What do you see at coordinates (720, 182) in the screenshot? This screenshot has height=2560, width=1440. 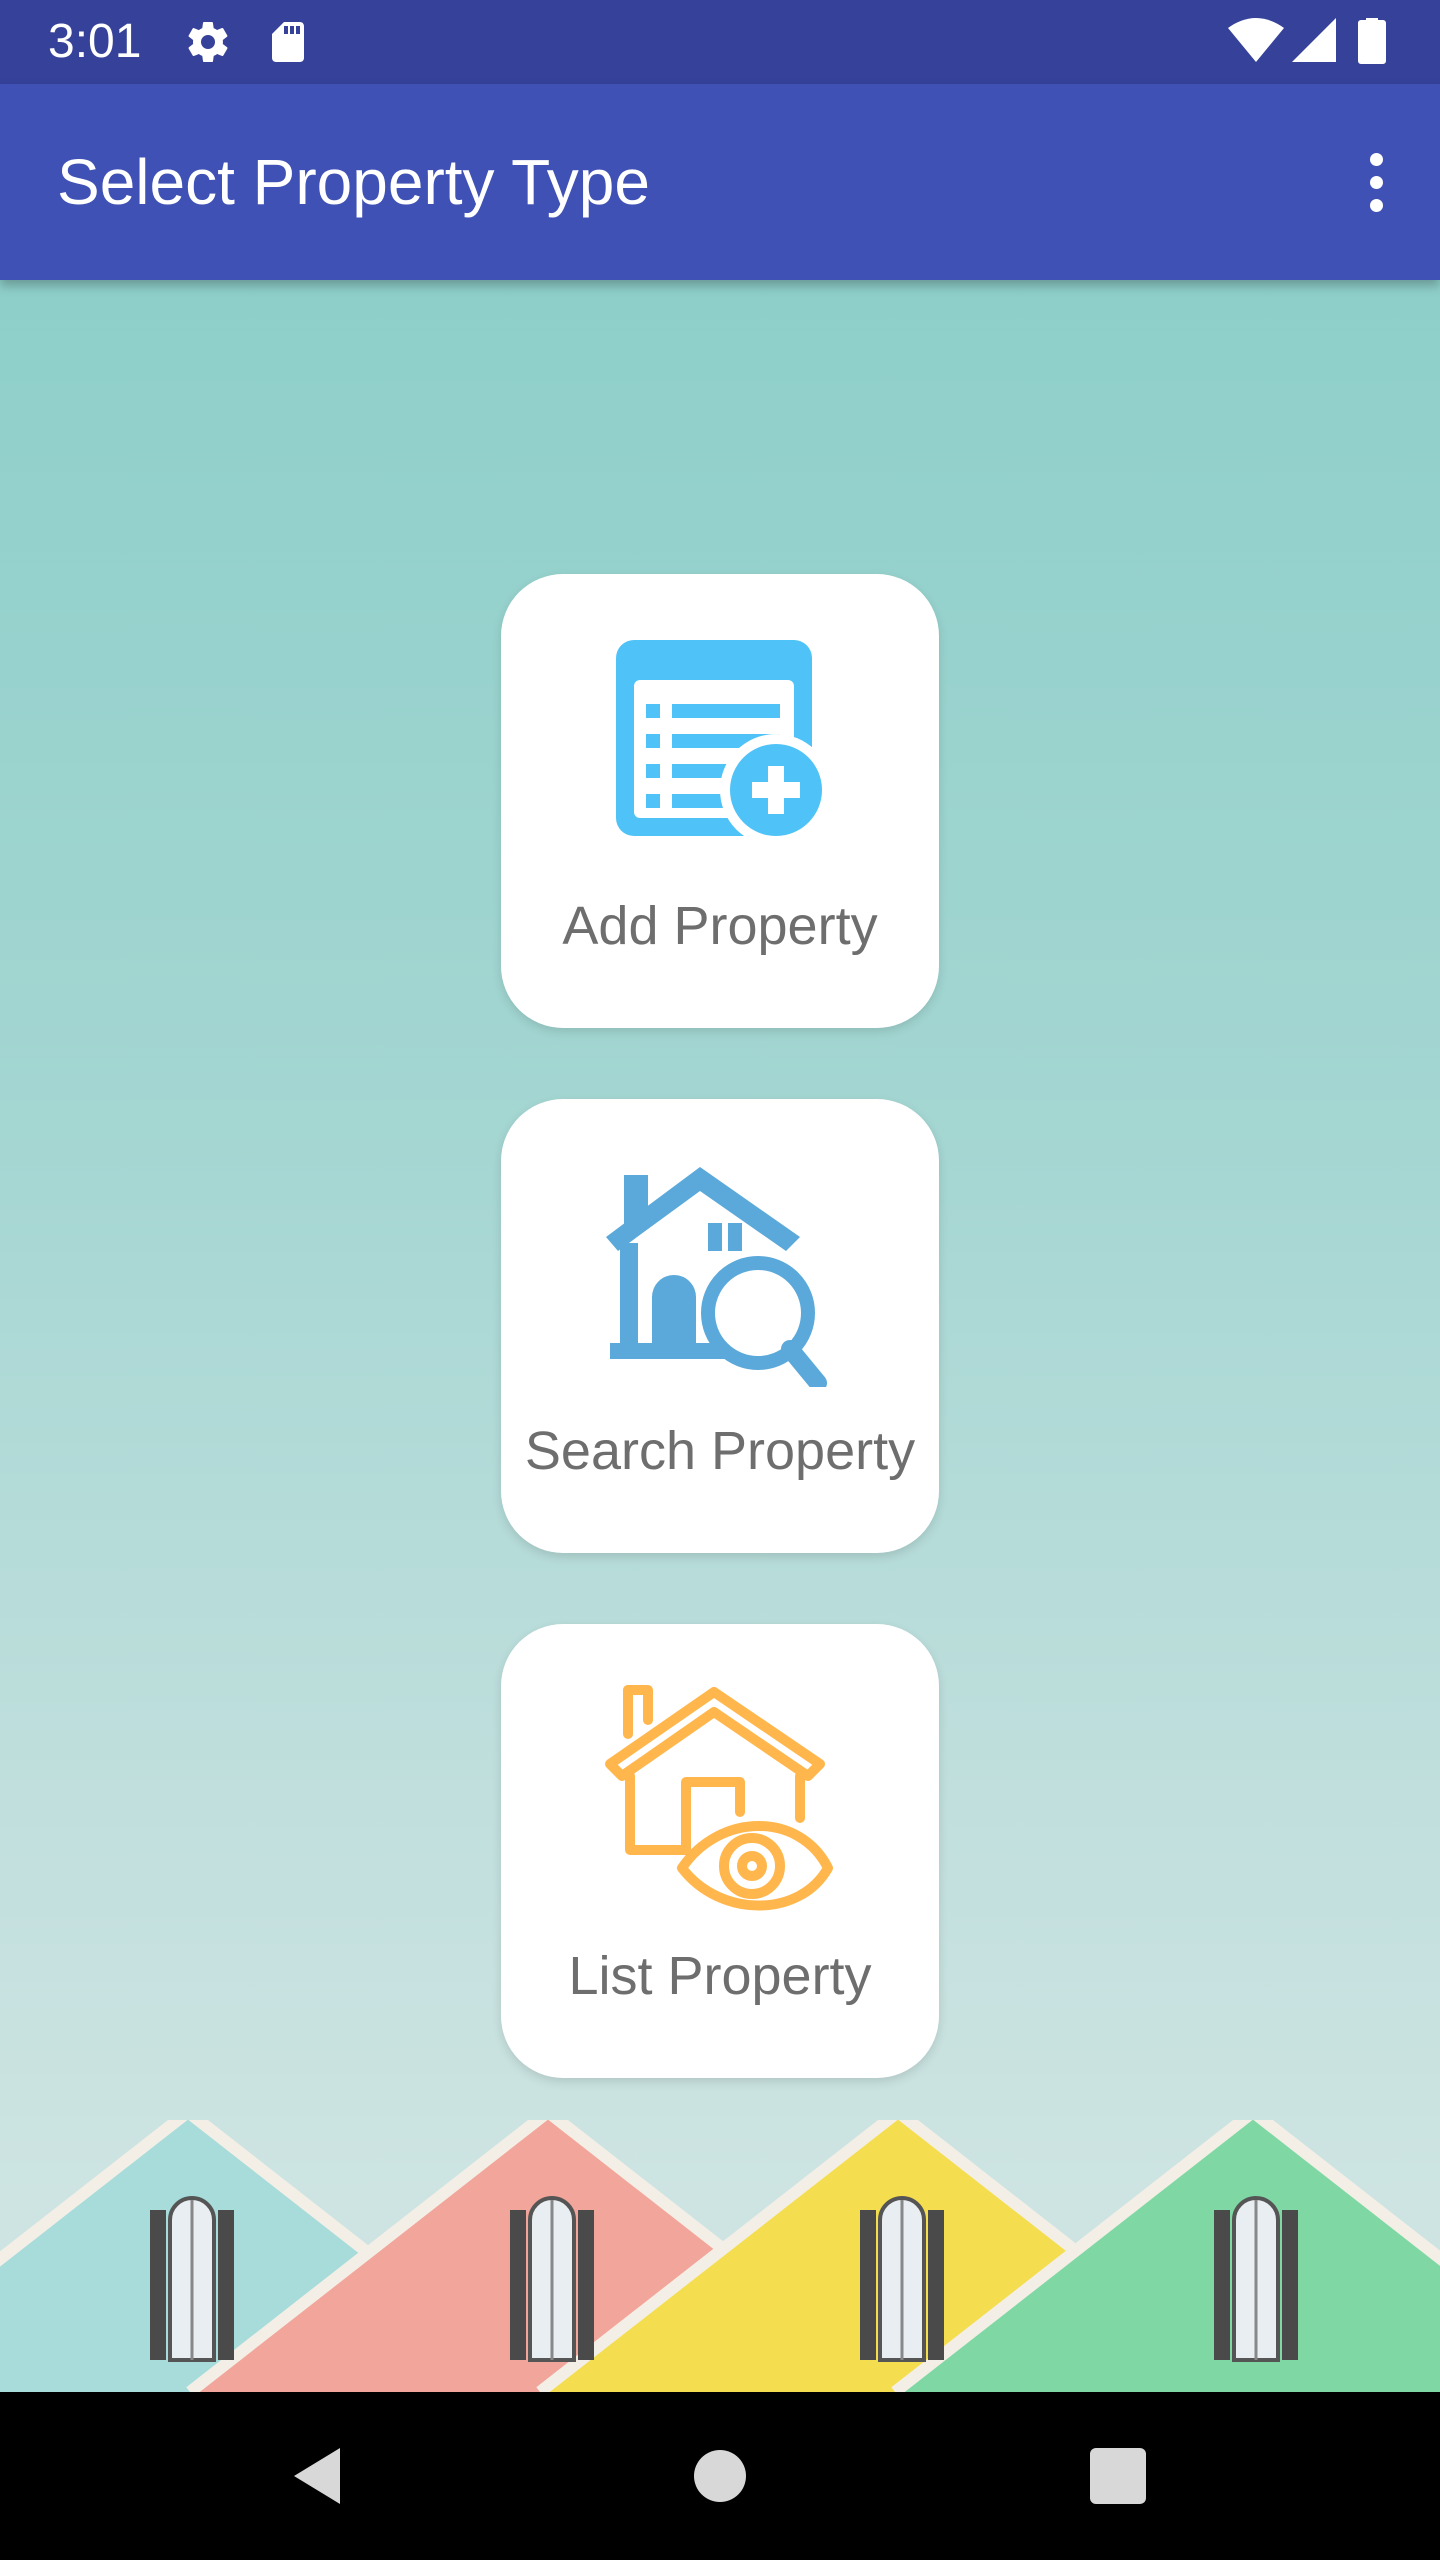 I see `app-bar: Select Property Type` at bounding box center [720, 182].